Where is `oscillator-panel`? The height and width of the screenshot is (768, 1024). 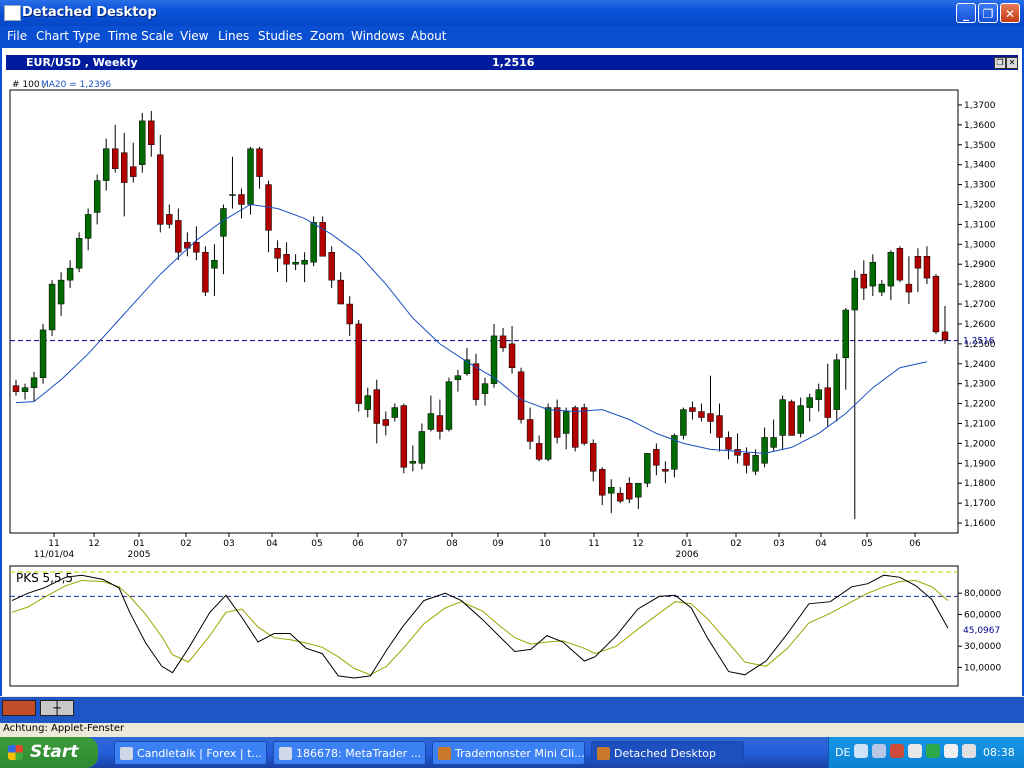
oscillator-panel is located at coordinates (484, 626).